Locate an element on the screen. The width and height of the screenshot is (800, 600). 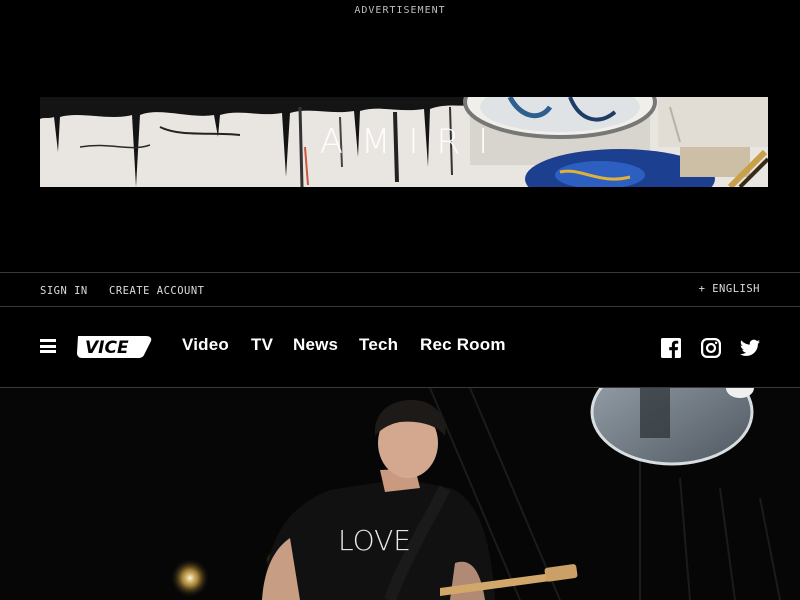
advertisement-label: ADVERTISEMENT is located at coordinates (400, 10).